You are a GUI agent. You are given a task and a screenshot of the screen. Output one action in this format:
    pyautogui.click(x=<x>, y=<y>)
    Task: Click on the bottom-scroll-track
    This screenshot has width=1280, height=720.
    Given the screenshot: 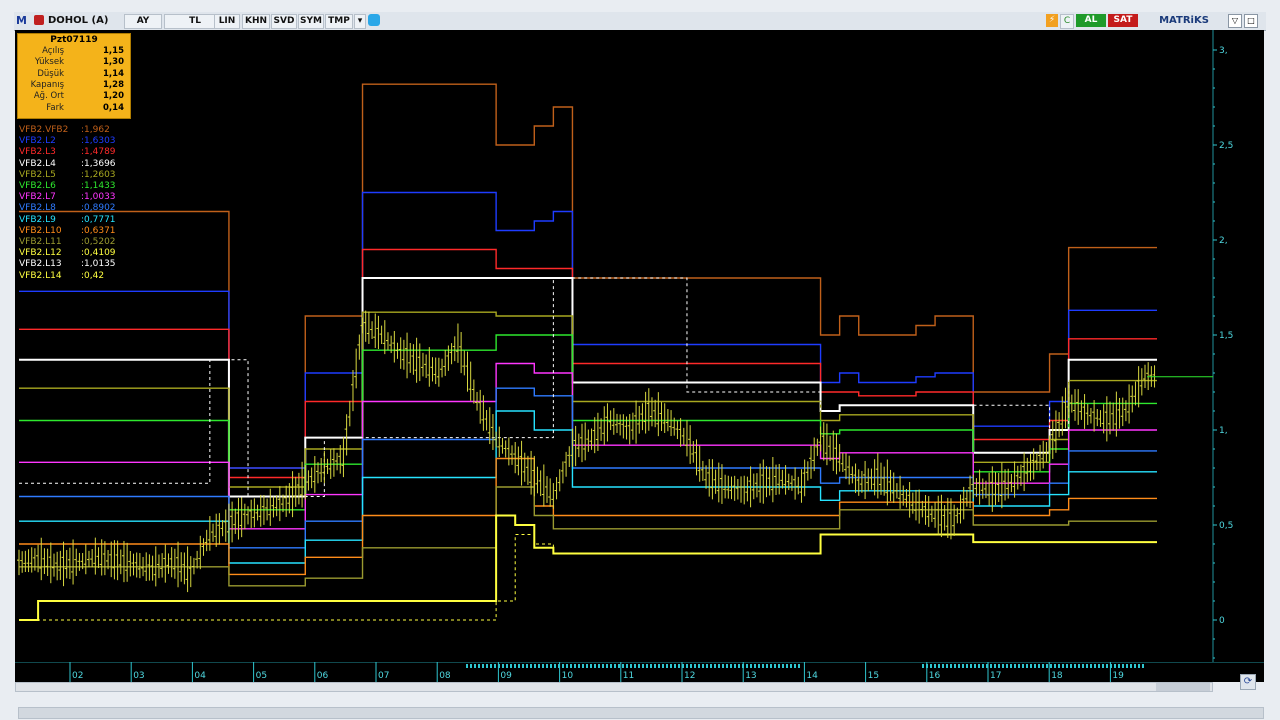 What is the action you would take?
    pyautogui.click(x=641, y=713)
    